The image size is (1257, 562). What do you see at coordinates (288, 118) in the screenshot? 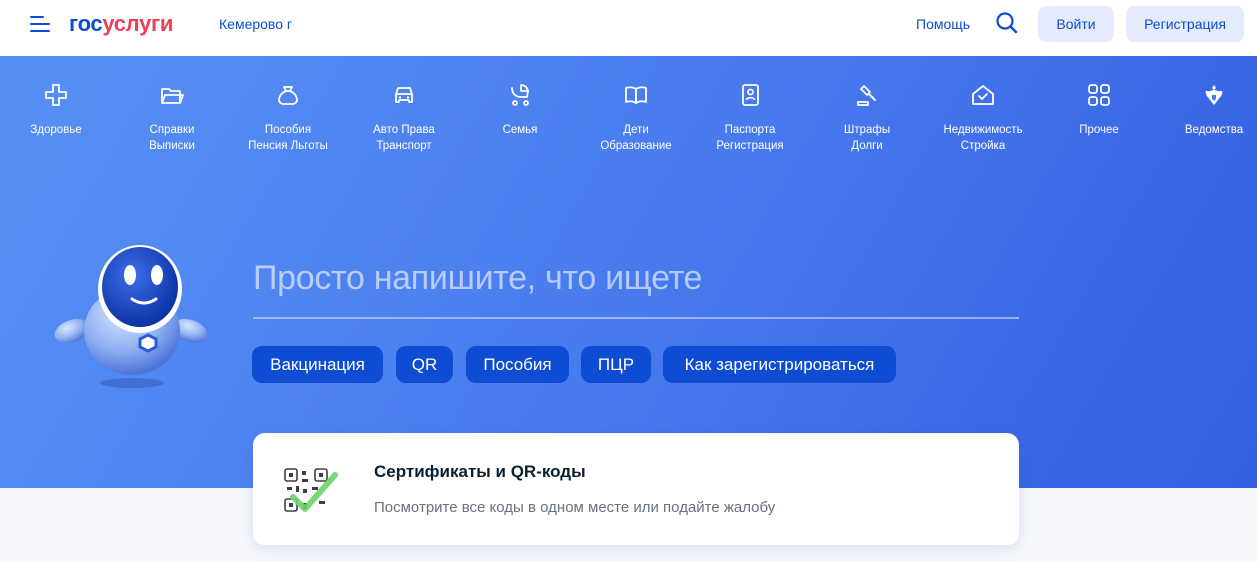
I see `category-benefits: Пособия Пенсия Льготы` at bounding box center [288, 118].